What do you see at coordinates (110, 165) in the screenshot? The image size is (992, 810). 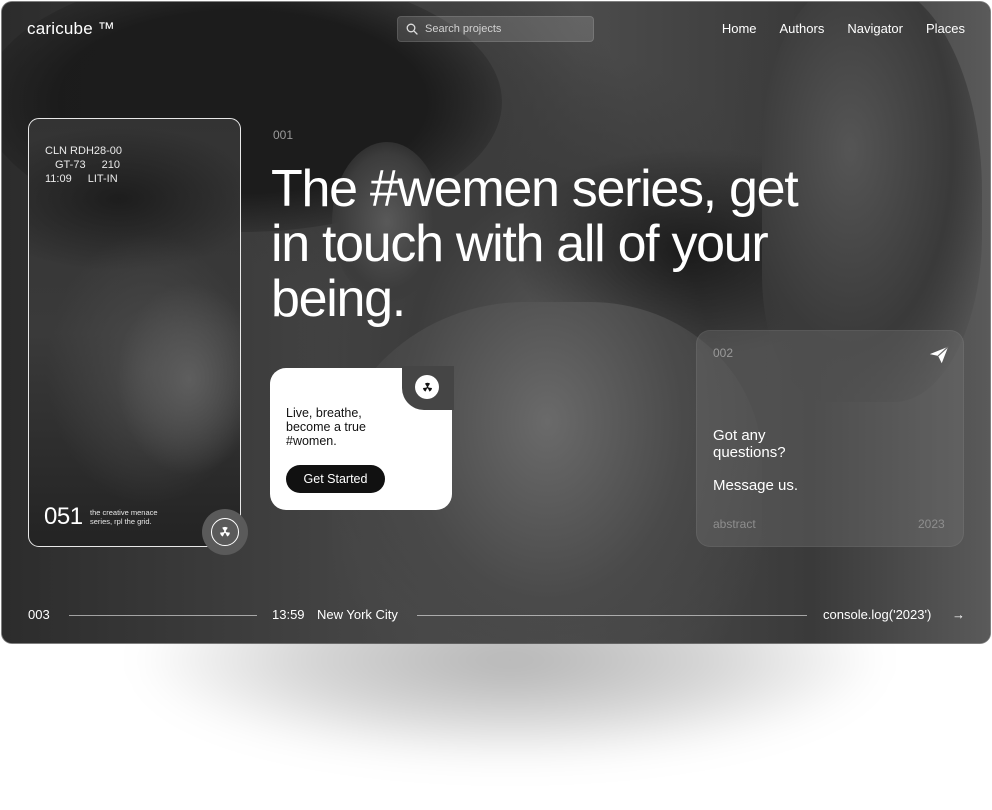 I see `meta-value: 210` at bounding box center [110, 165].